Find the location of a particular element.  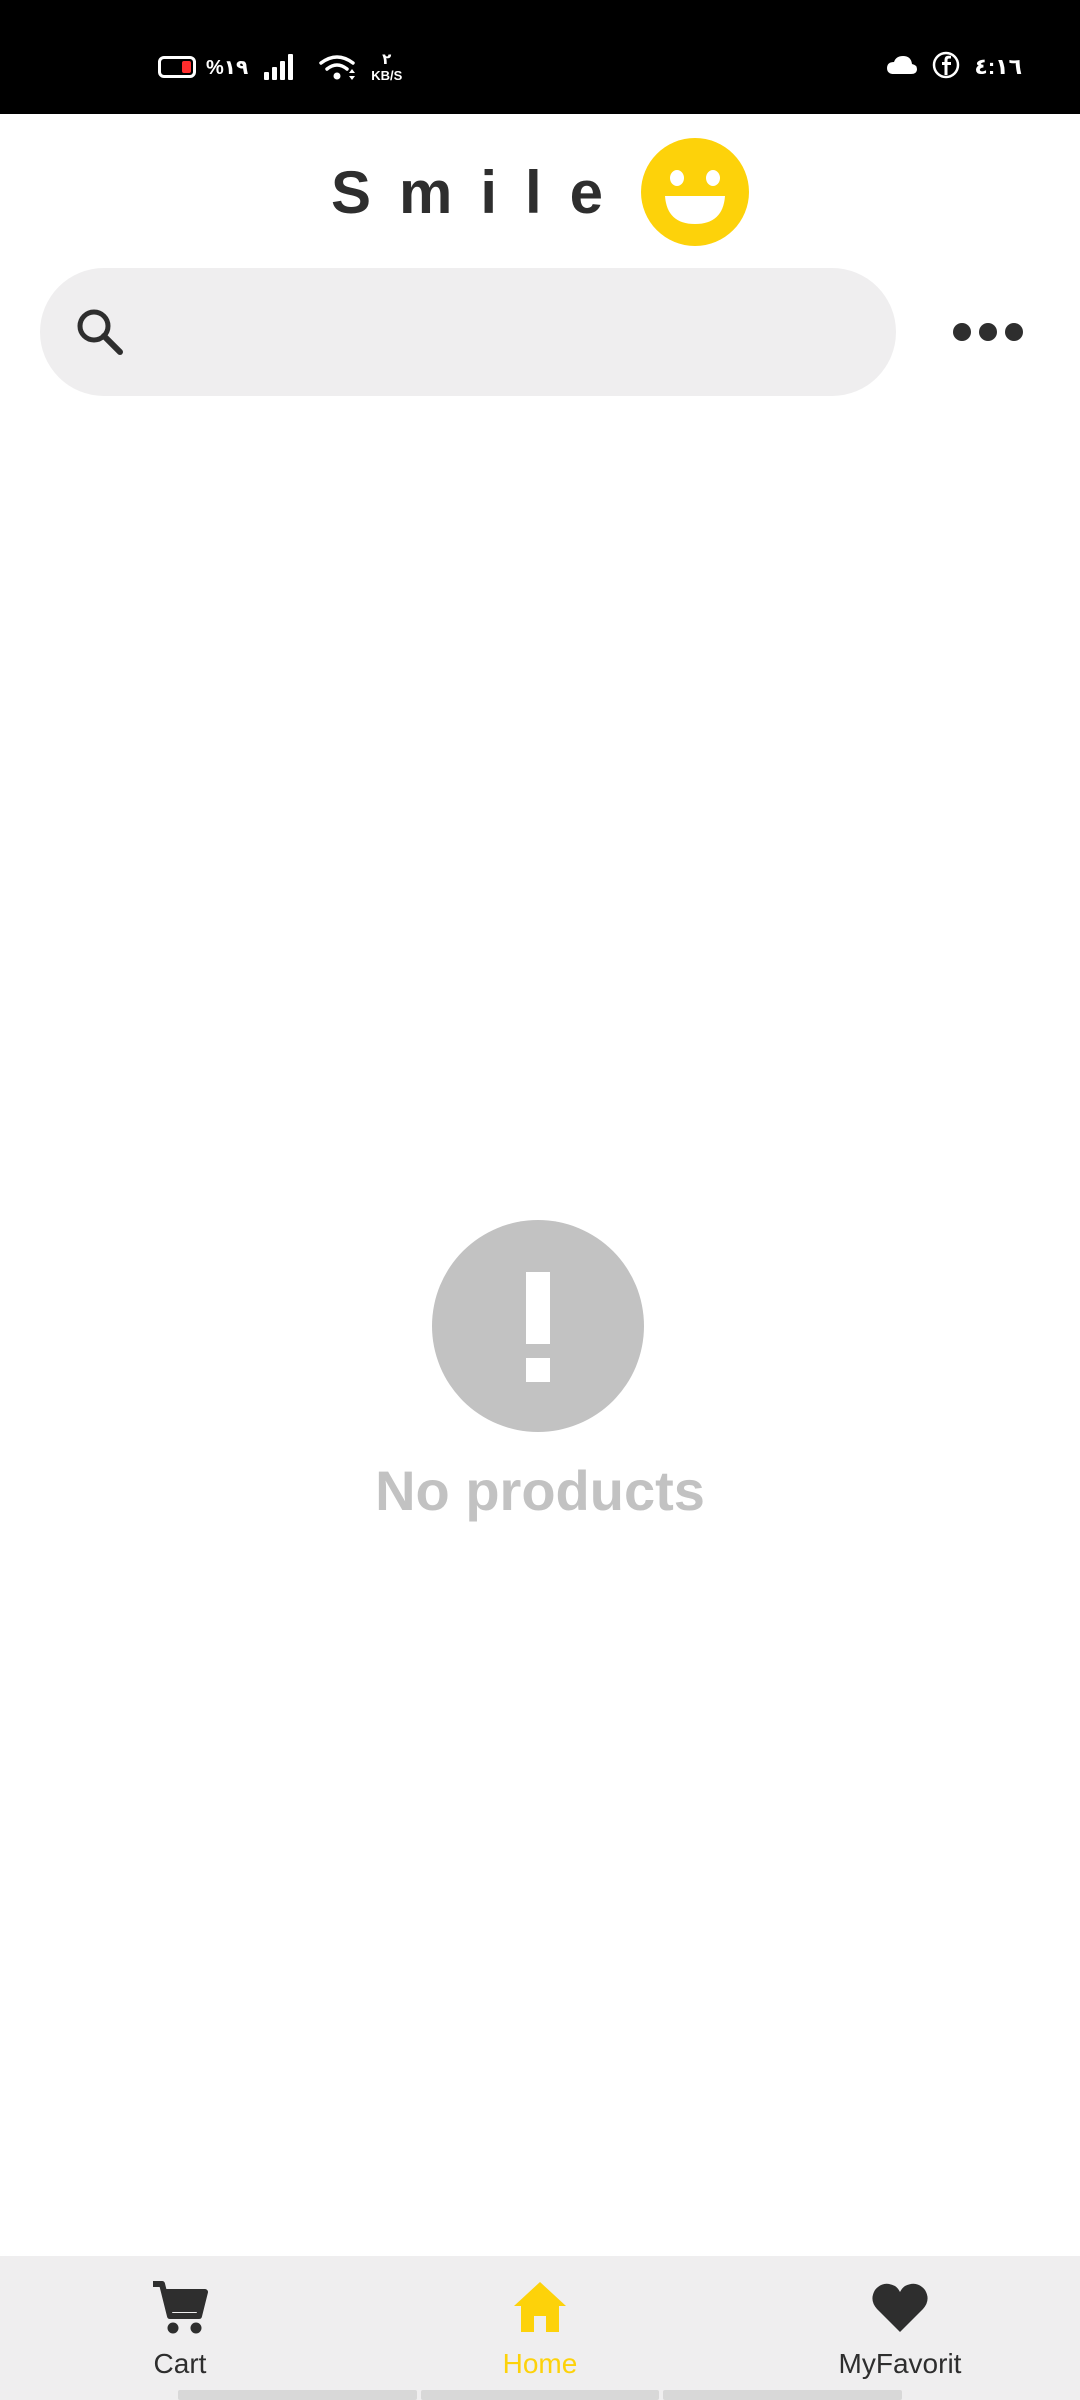

exclamation-icon is located at coordinates (538, 1326).